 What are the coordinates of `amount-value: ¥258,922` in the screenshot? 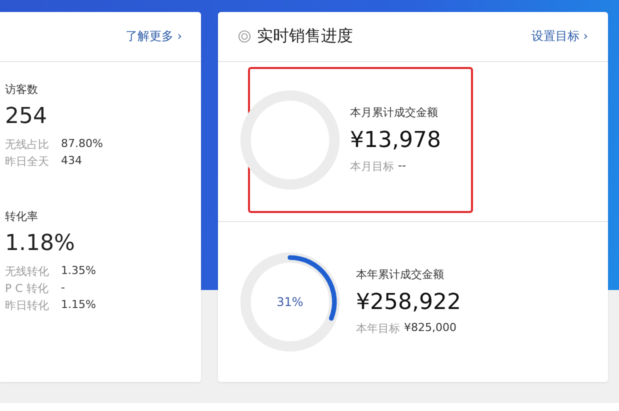 It's located at (408, 302).